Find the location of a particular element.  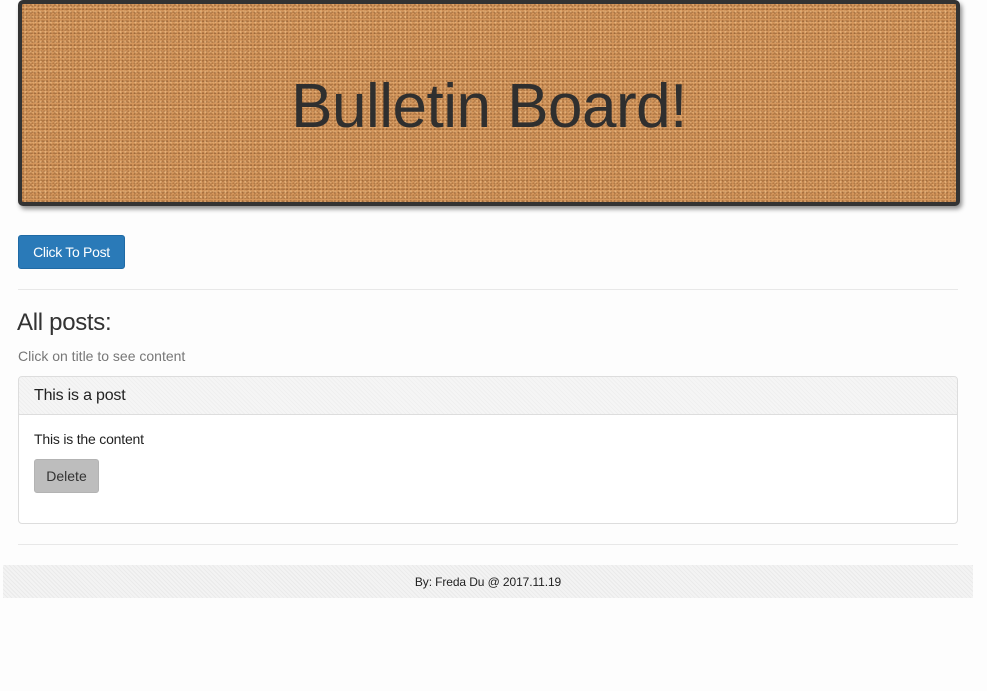

posts-section-title: All posts: is located at coordinates (64, 322).